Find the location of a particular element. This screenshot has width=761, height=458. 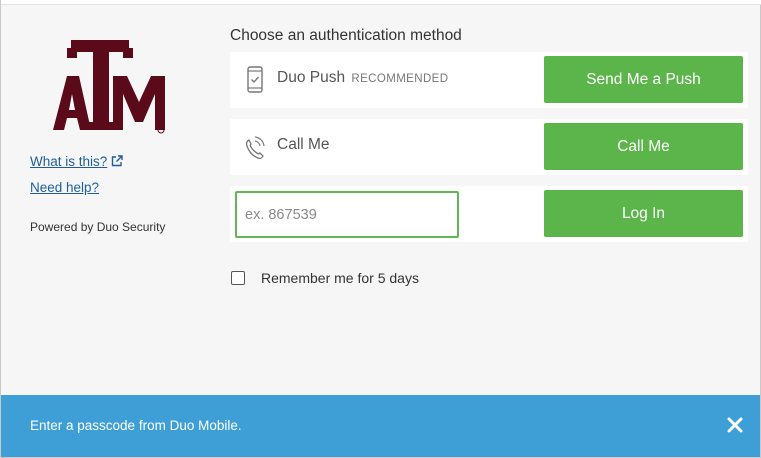

duo-push-text: Duo Push is located at coordinates (311, 77).